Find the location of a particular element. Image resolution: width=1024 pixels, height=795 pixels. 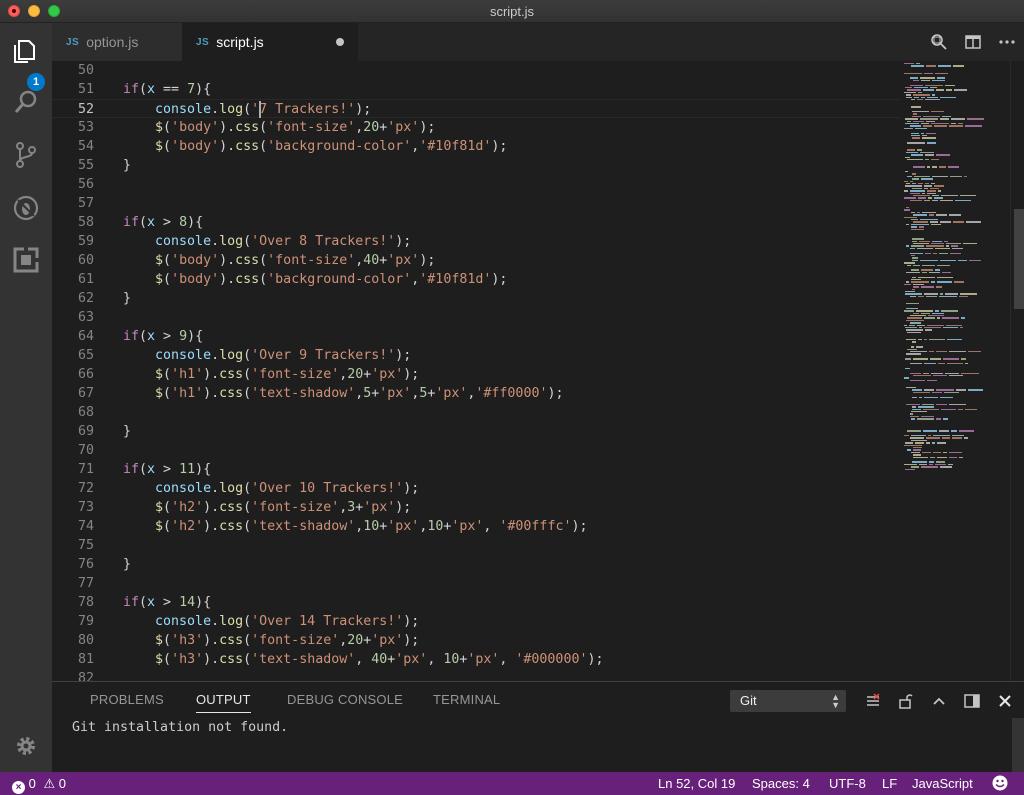

line-code: if(x > 11){ is located at coordinates (167, 469).